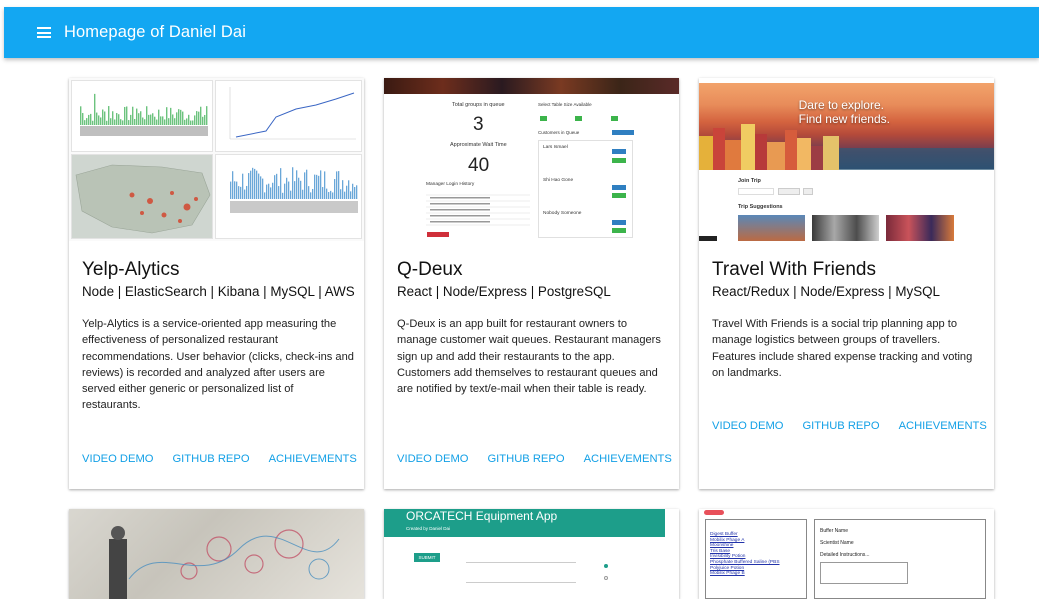  Describe the element at coordinates (558, 180) in the screenshot. I see `customer-name: Shi Hao Gone` at that location.